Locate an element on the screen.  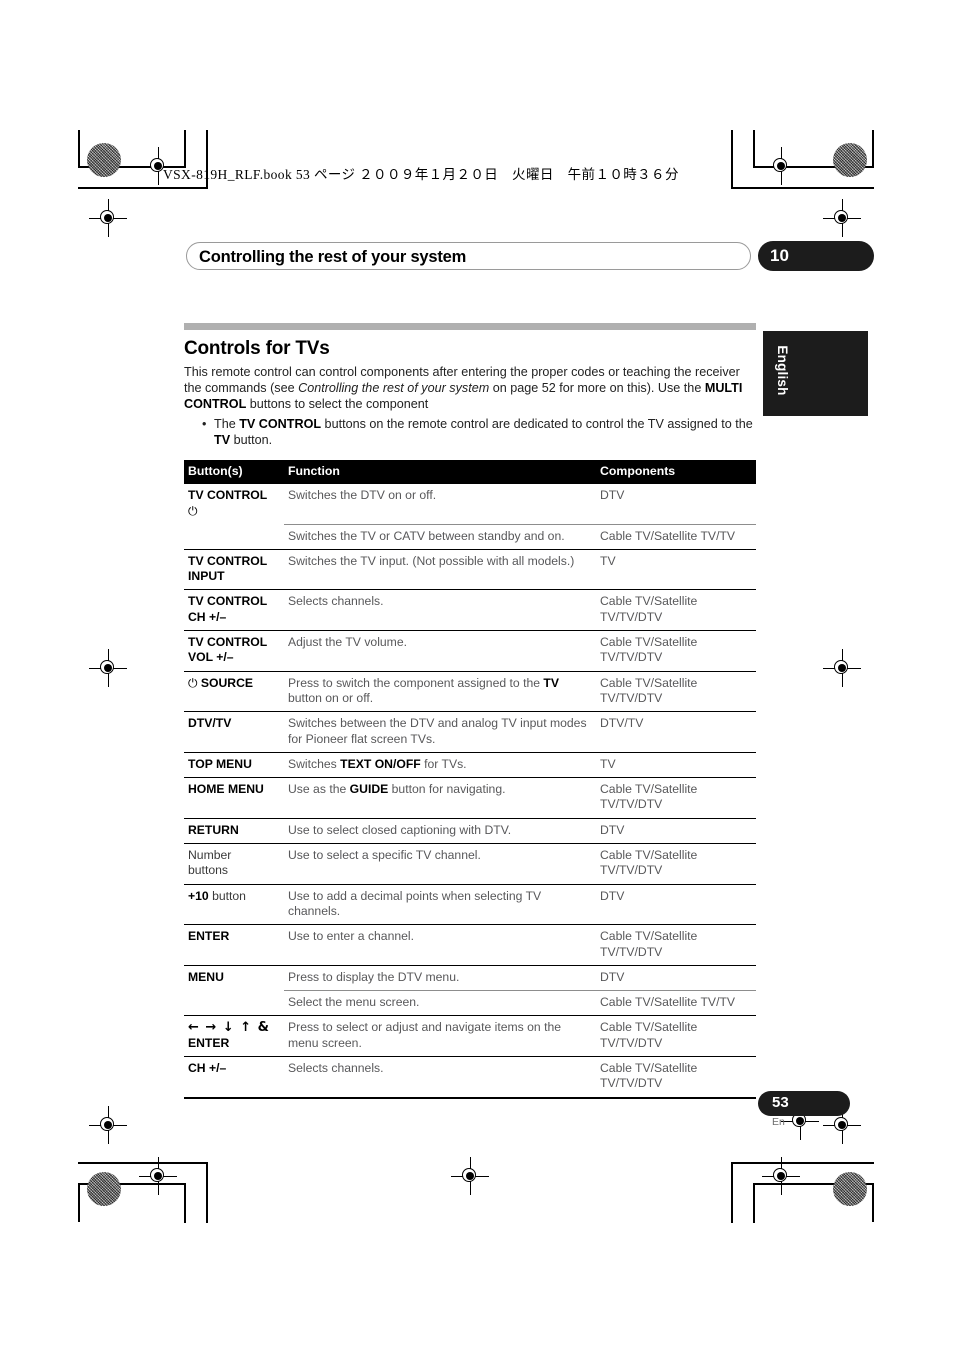
cell-button is located at coordinates (234, 1003).